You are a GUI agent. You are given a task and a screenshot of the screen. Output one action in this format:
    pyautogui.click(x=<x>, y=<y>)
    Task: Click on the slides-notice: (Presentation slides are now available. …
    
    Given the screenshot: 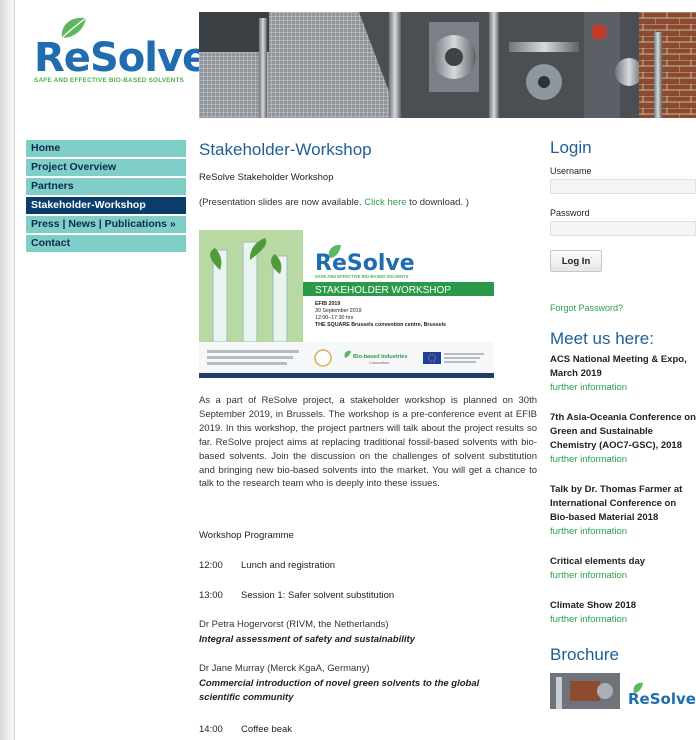 What is the action you would take?
    pyautogui.click(x=368, y=202)
    